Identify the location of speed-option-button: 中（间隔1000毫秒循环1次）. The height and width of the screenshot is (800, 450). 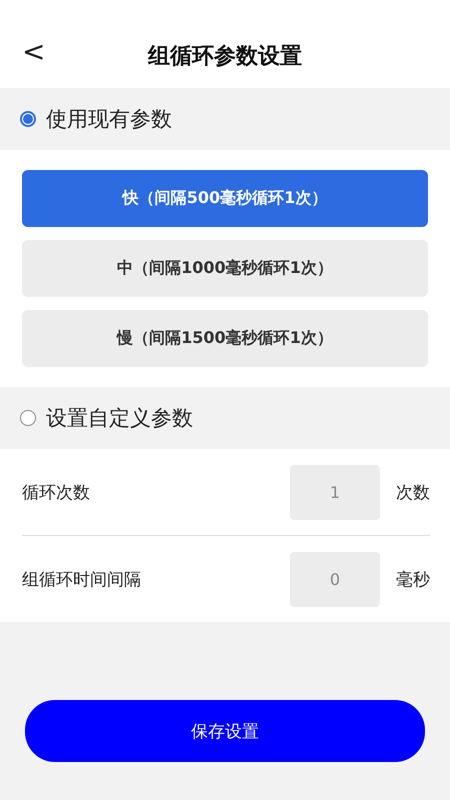
(225, 268).